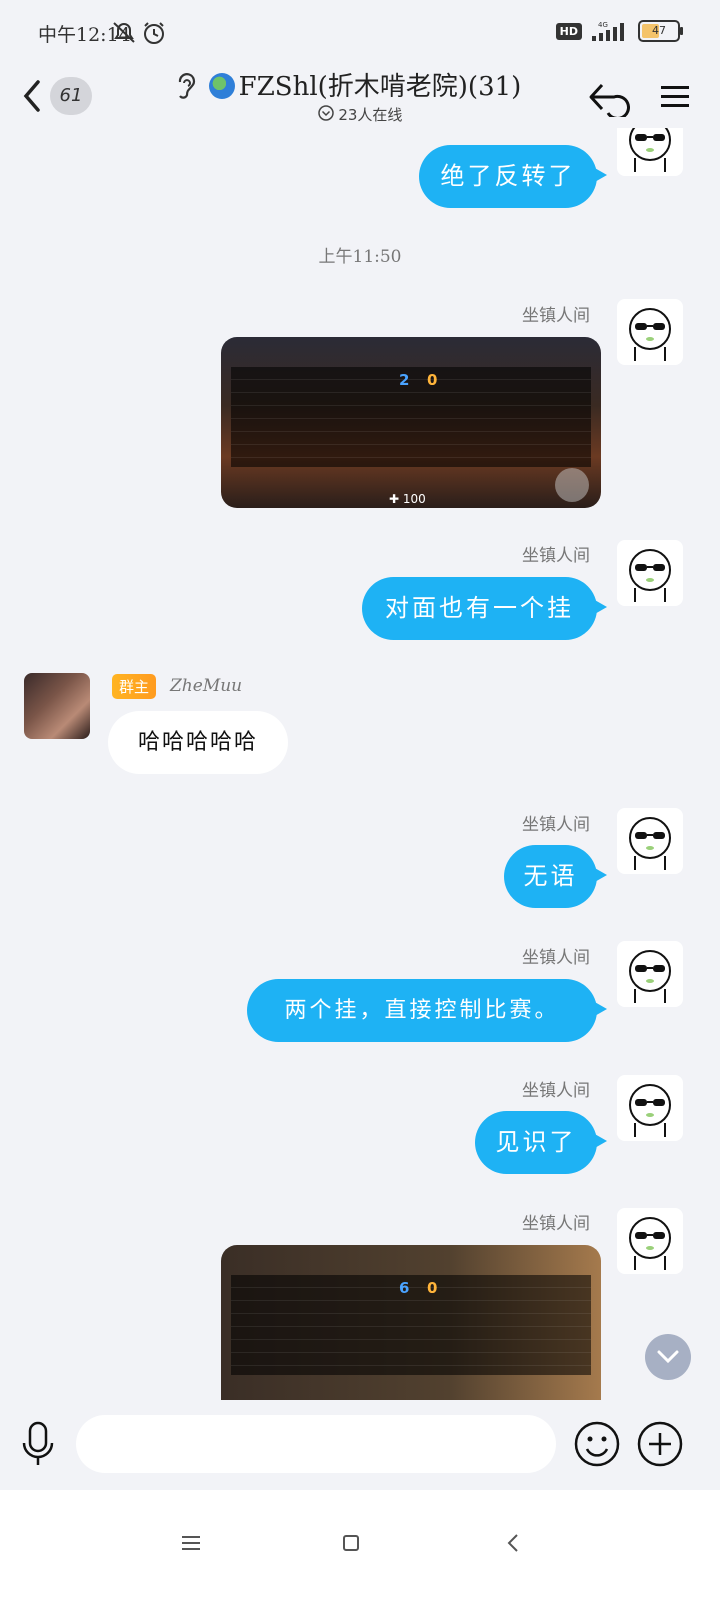 The width and height of the screenshot is (720, 1600). I want to click on status-left-icons, so click(142, 35).